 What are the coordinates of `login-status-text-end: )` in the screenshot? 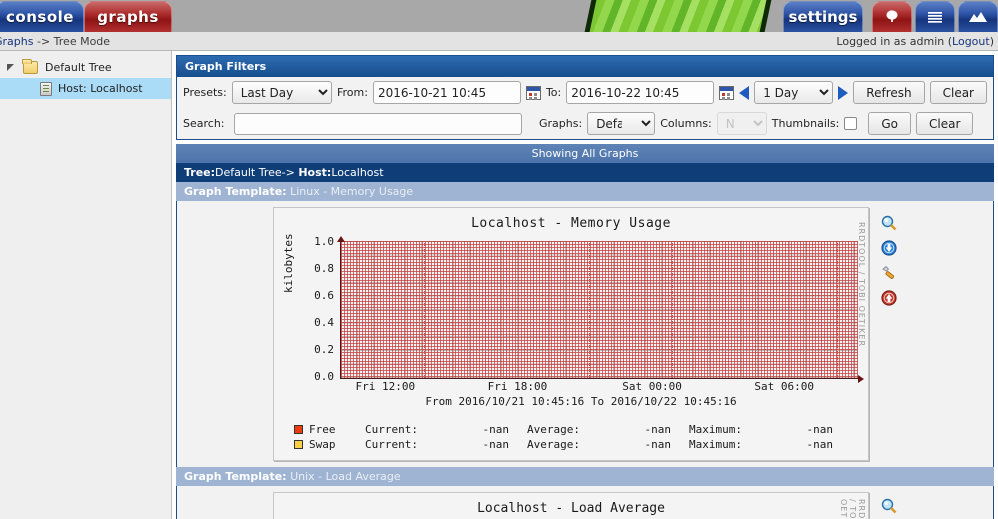 It's located at (991, 41).